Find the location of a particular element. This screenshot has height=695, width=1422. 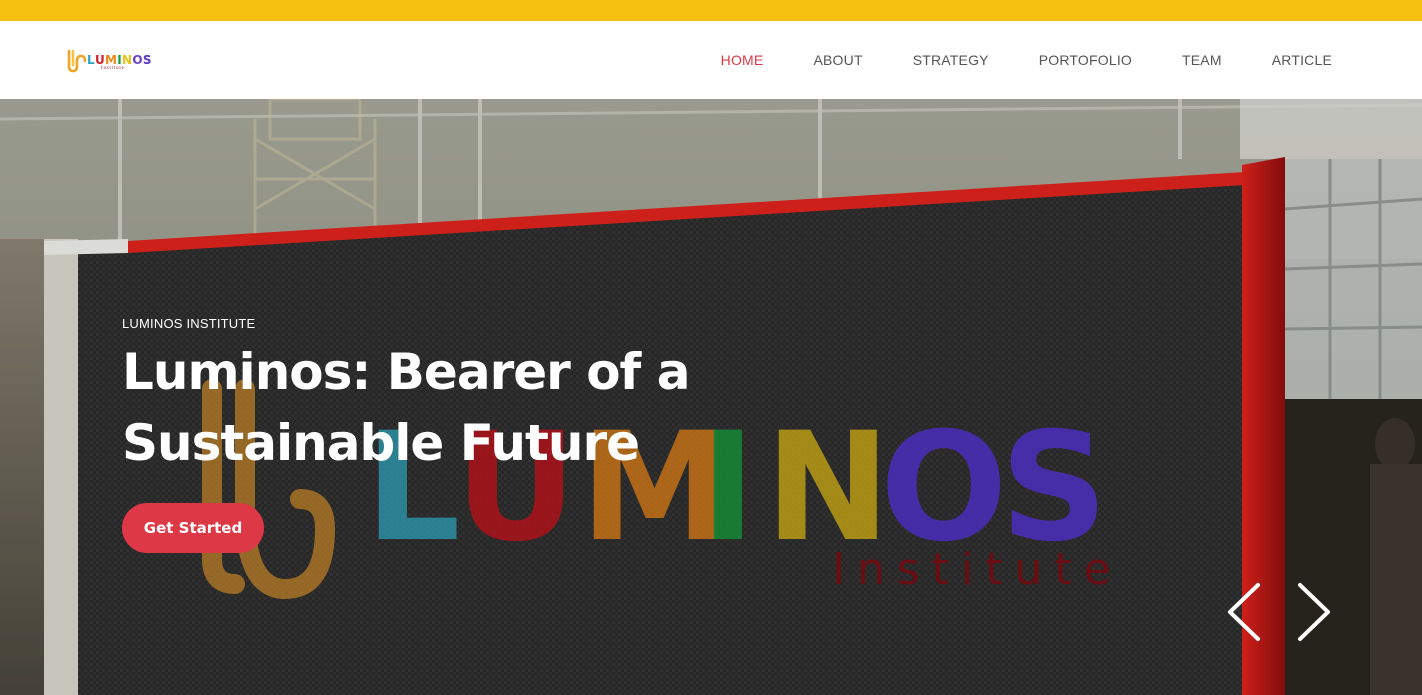

logo-letter: M is located at coordinates (111, 60).